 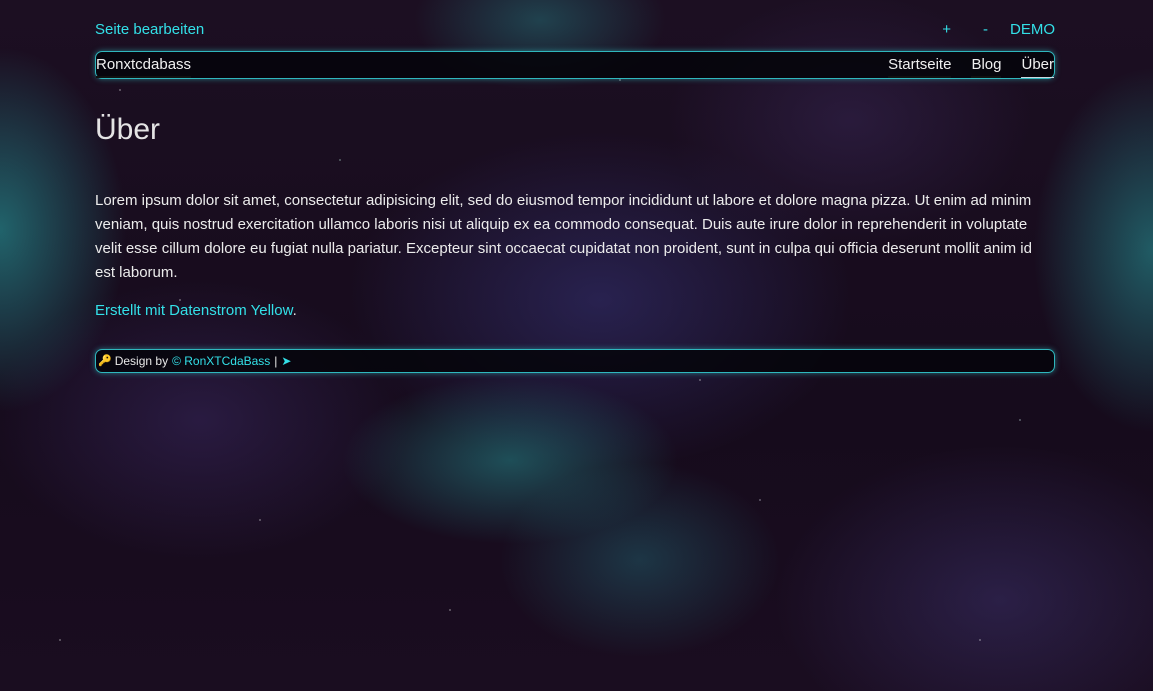 What do you see at coordinates (575, 22) in the screenshot?
I see `topbar: Seite bearbeiten + - DEMO` at bounding box center [575, 22].